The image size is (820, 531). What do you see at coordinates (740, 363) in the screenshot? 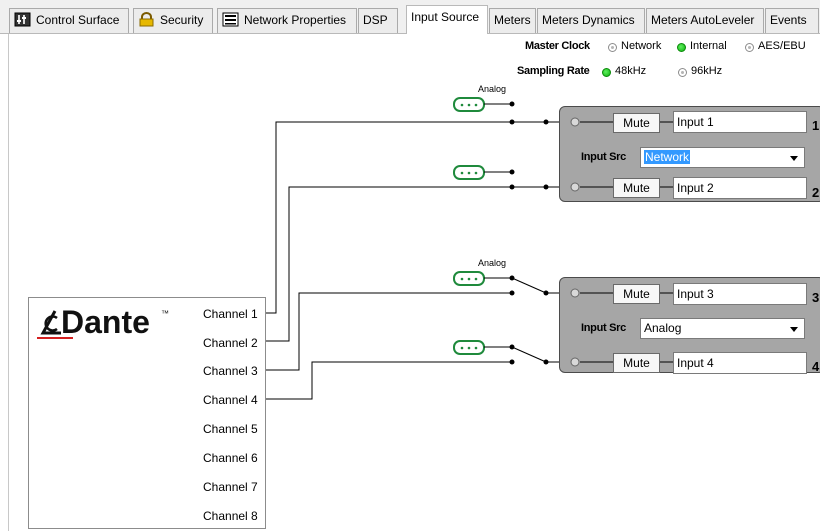
I see `input-name-field: Input 4` at bounding box center [740, 363].